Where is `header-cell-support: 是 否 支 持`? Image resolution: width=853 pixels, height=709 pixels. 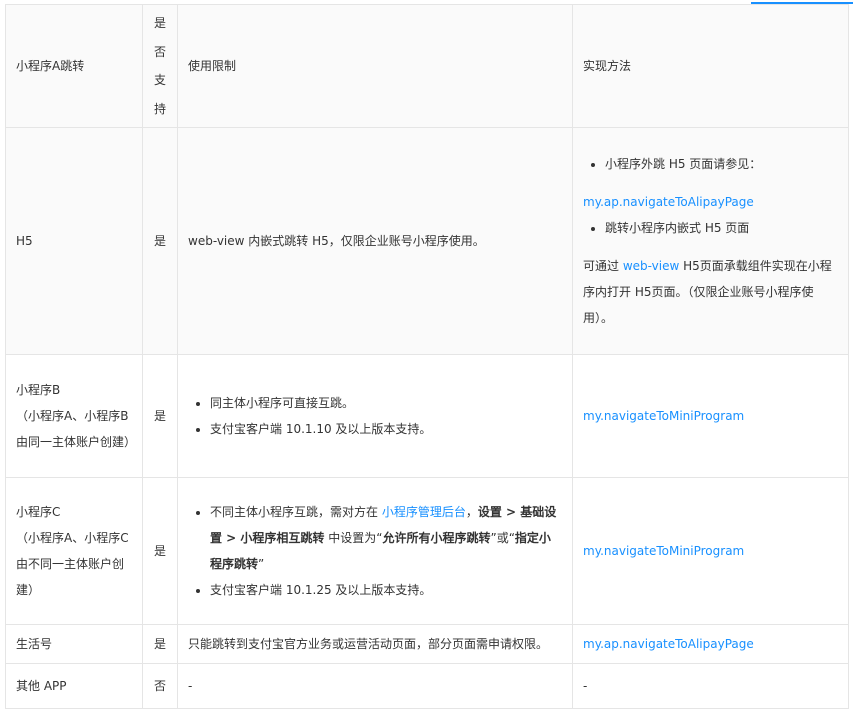
header-cell-support: 是 否 支 持 is located at coordinates (160, 66).